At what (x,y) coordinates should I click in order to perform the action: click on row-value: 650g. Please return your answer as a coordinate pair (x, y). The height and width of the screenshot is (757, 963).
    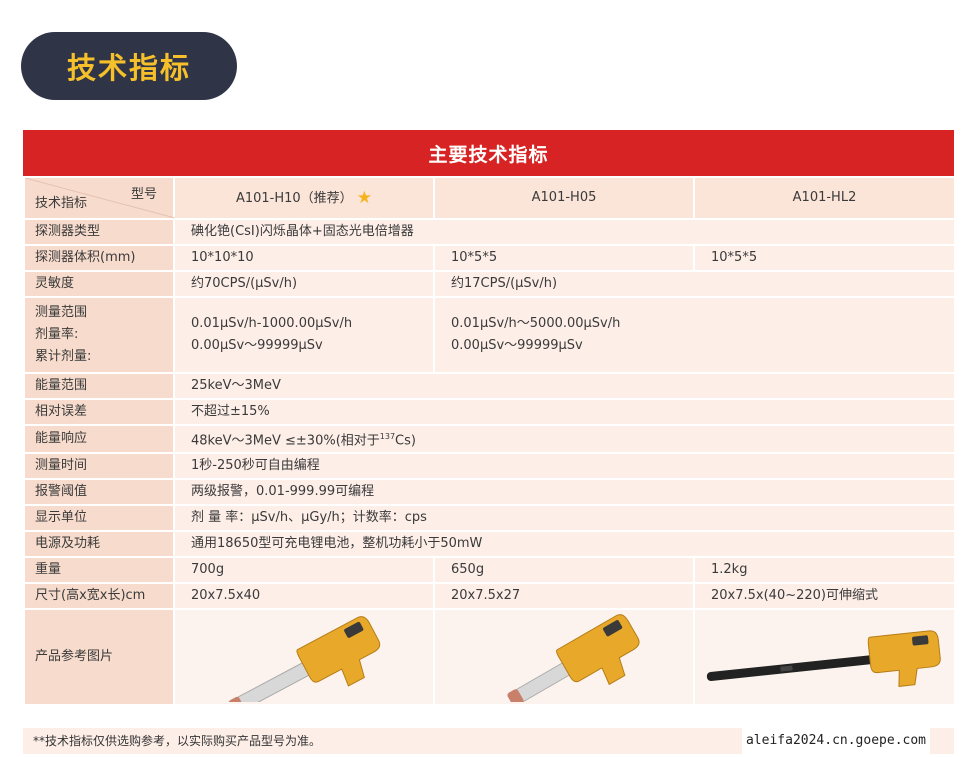
    Looking at the image, I should click on (564, 570).